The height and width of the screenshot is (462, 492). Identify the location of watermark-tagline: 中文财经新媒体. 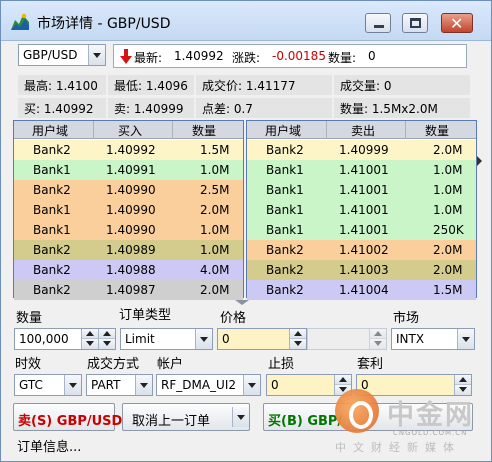
(398, 447).